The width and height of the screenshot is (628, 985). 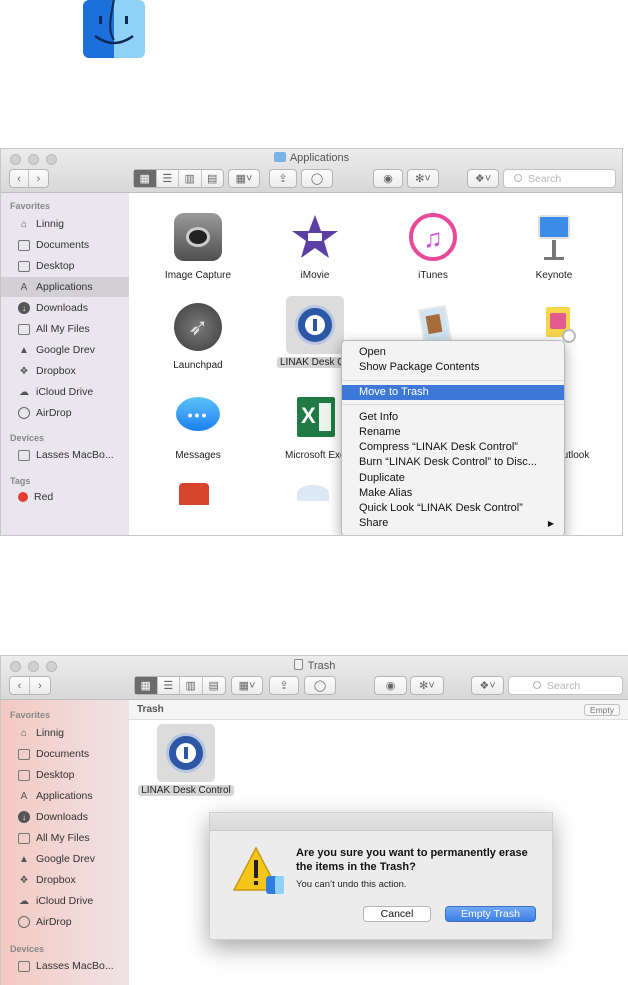 I want to click on partial-app-icon, so click(x=194, y=494).